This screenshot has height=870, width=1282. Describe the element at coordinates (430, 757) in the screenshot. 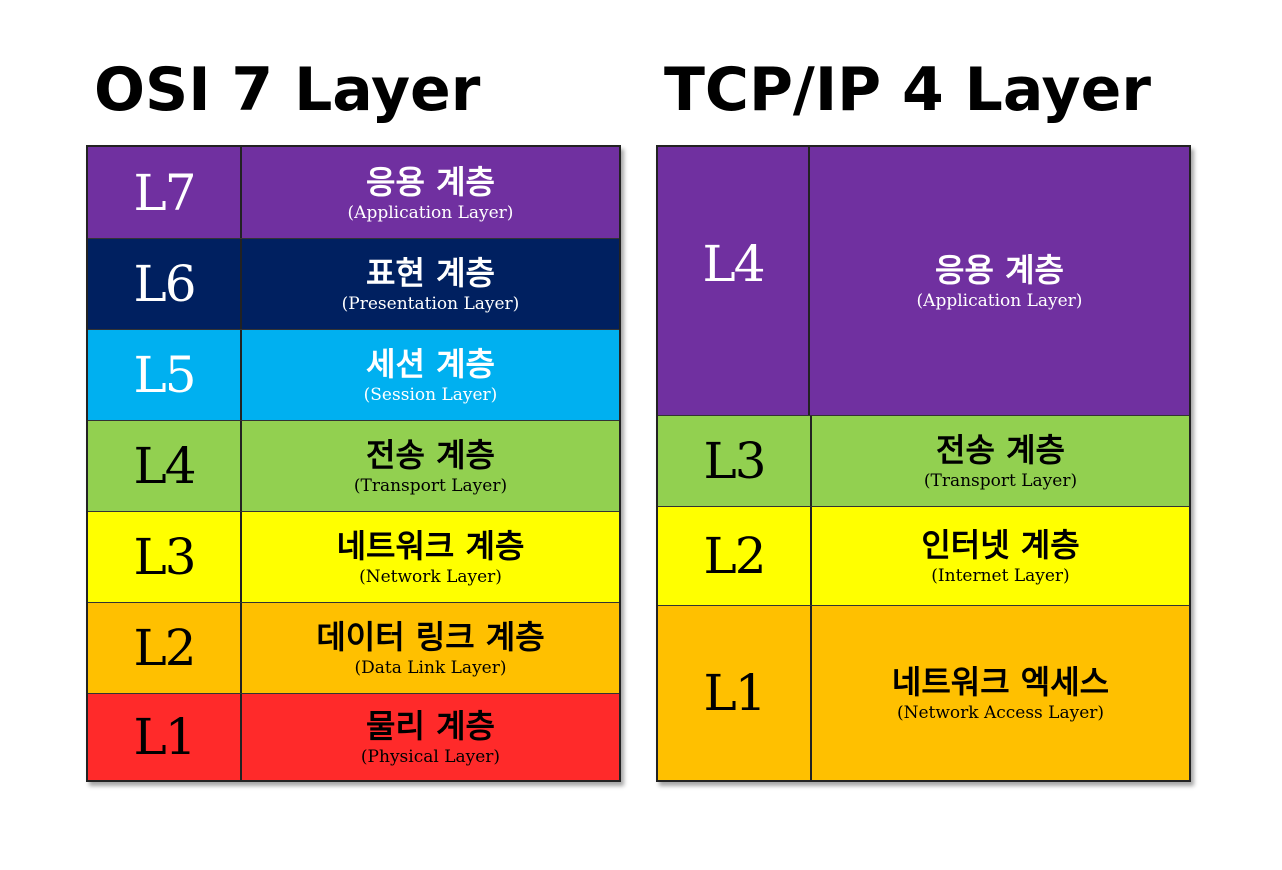

I see `osi-layer-english-name: (Physical Layer)` at that location.